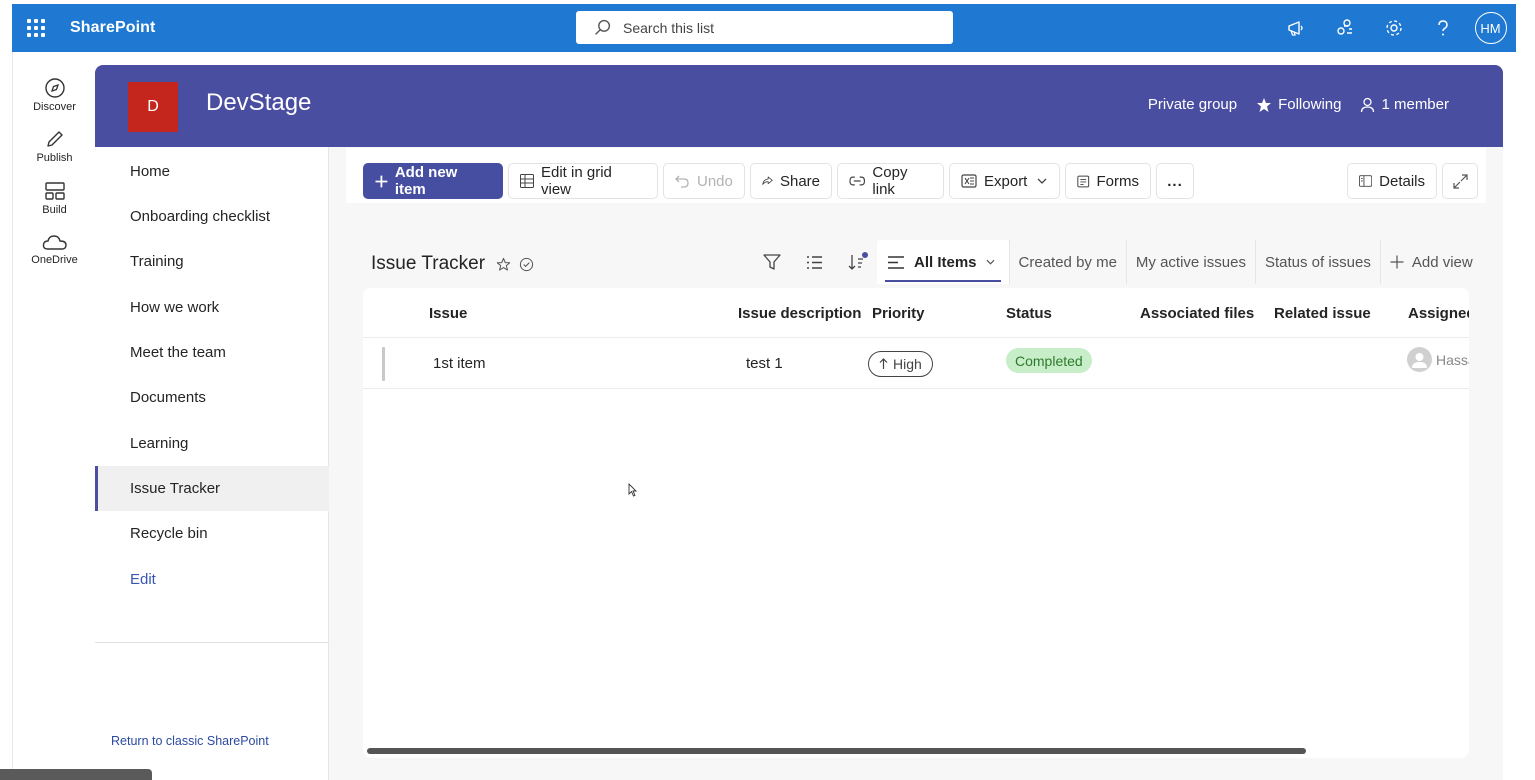 Image resolution: width=1535 pixels, height=780 pixels. What do you see at coordinates (1004, 181) in the screenshot?
I see `export-button: Export` at bounding box center [1004, 181].